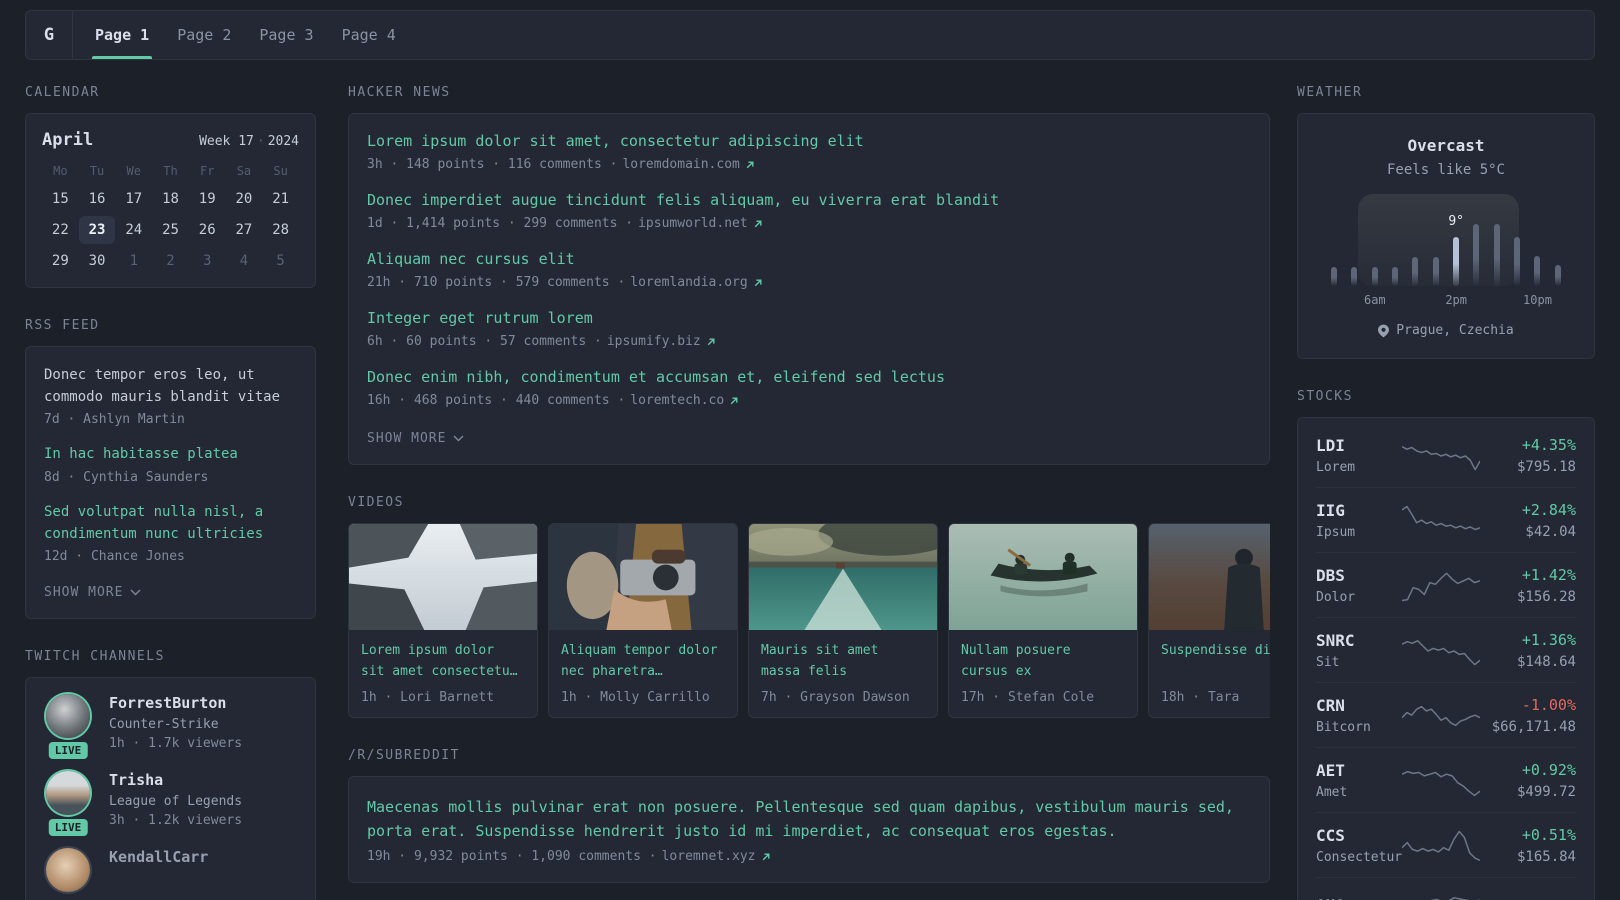  Describe the element at coordinates (1357, 520) in the screenshot. I see `stock-identity: IIG Ipsum` at that location.